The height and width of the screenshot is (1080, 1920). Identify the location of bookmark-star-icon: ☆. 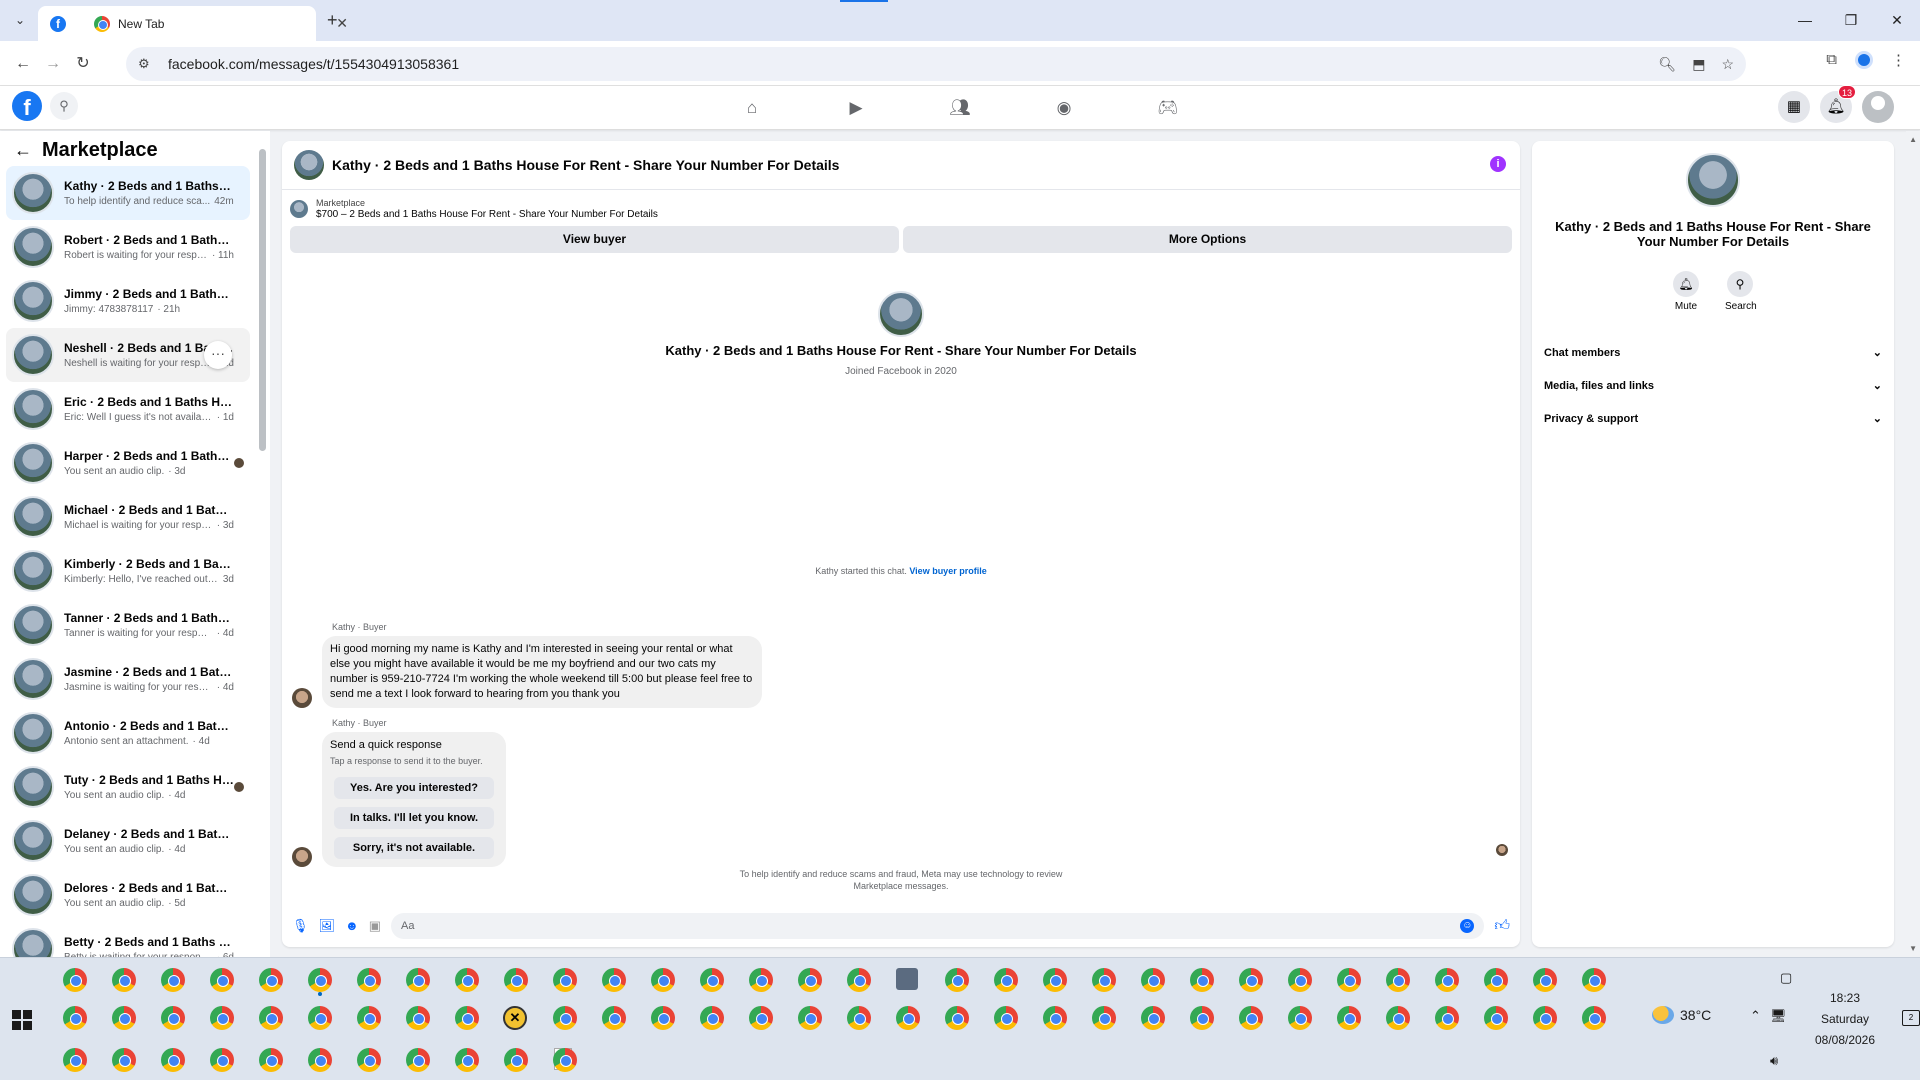
(1727, 64).